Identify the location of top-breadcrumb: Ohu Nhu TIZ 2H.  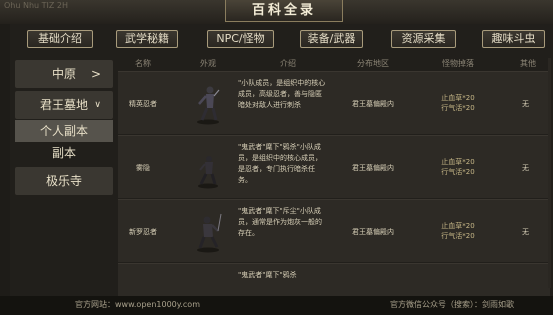
(36, 5).